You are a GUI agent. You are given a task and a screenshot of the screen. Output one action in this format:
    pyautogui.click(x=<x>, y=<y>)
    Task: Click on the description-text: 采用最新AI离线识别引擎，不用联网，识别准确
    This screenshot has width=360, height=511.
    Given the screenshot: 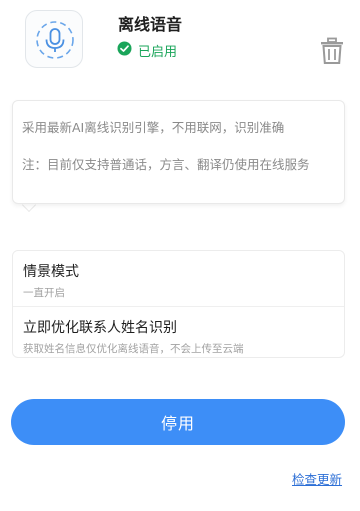 What is the action you would take?
    pyautogui.click(x=153, y=127)
    